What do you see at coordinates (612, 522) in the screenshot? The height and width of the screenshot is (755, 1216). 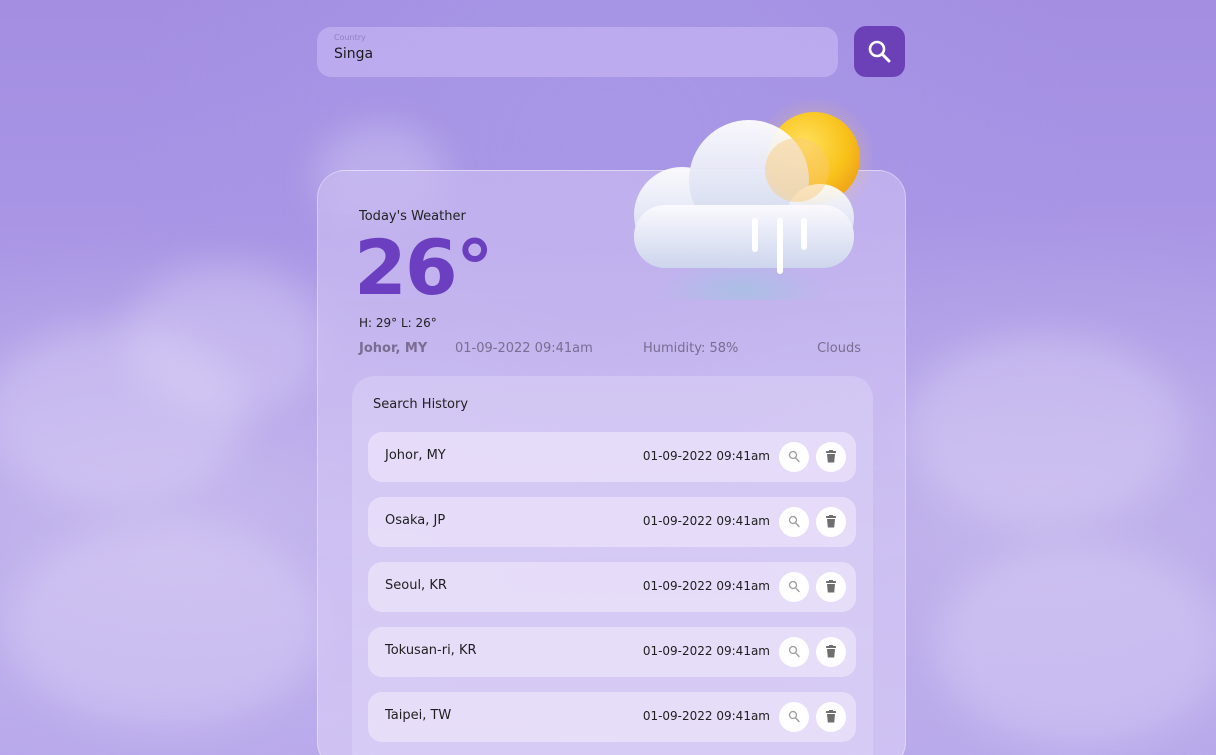 I see `history-row: Osaka, JP 01-09-2022 09:41am` at bounding box center [612, 522].